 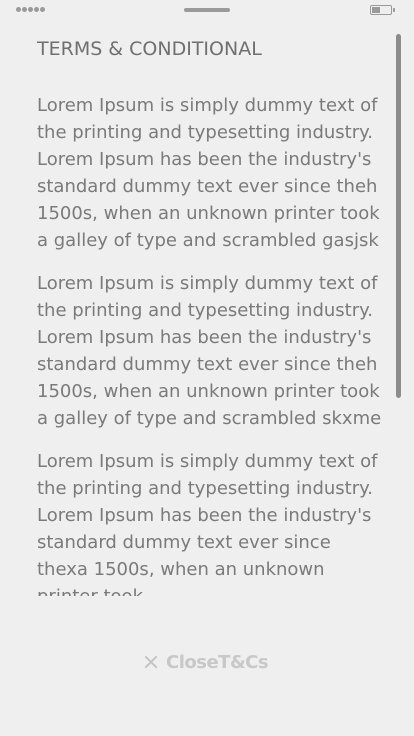 I want to click on close-button-label: CloseT&Cs, so click(x=217, y=662).